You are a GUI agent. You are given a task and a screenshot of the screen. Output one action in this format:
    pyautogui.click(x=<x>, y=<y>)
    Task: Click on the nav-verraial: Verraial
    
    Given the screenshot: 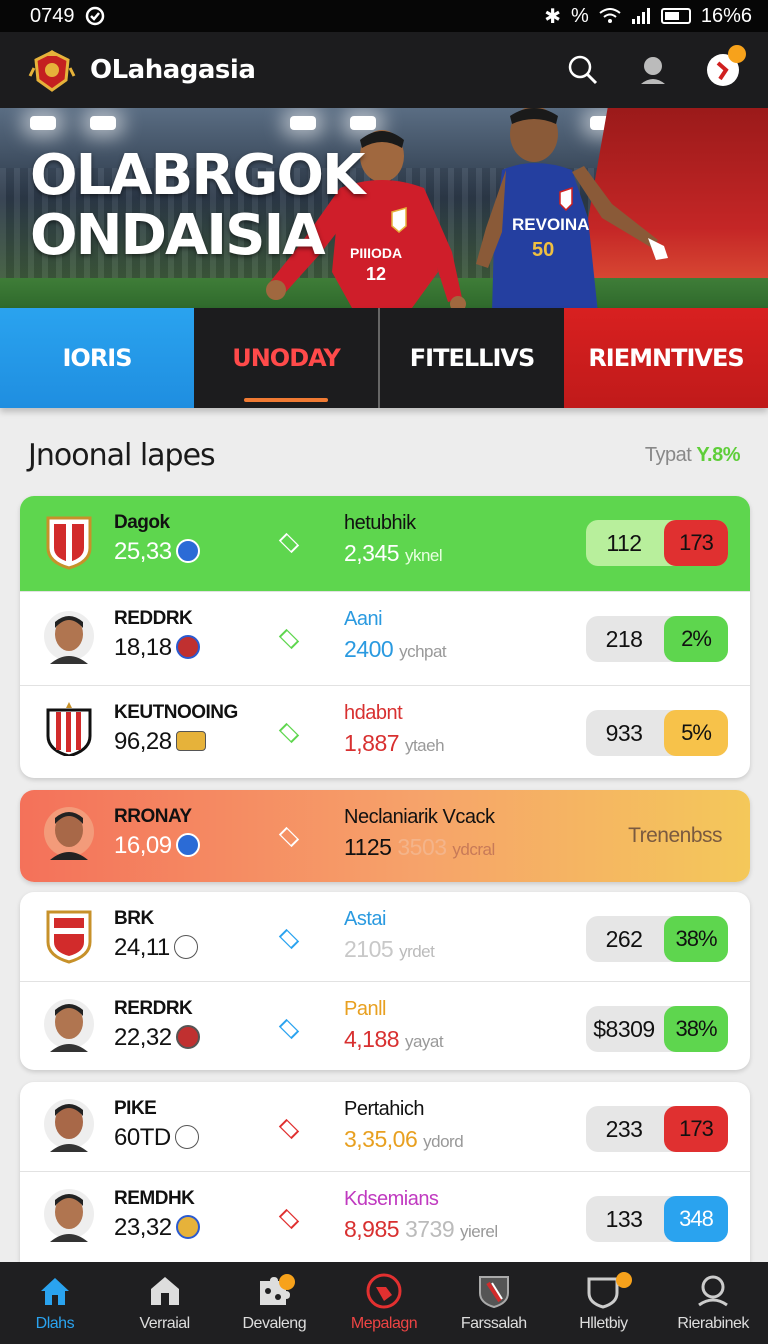 What is the action you would take?
    pyautogui.click(x=165, y=1303)
    